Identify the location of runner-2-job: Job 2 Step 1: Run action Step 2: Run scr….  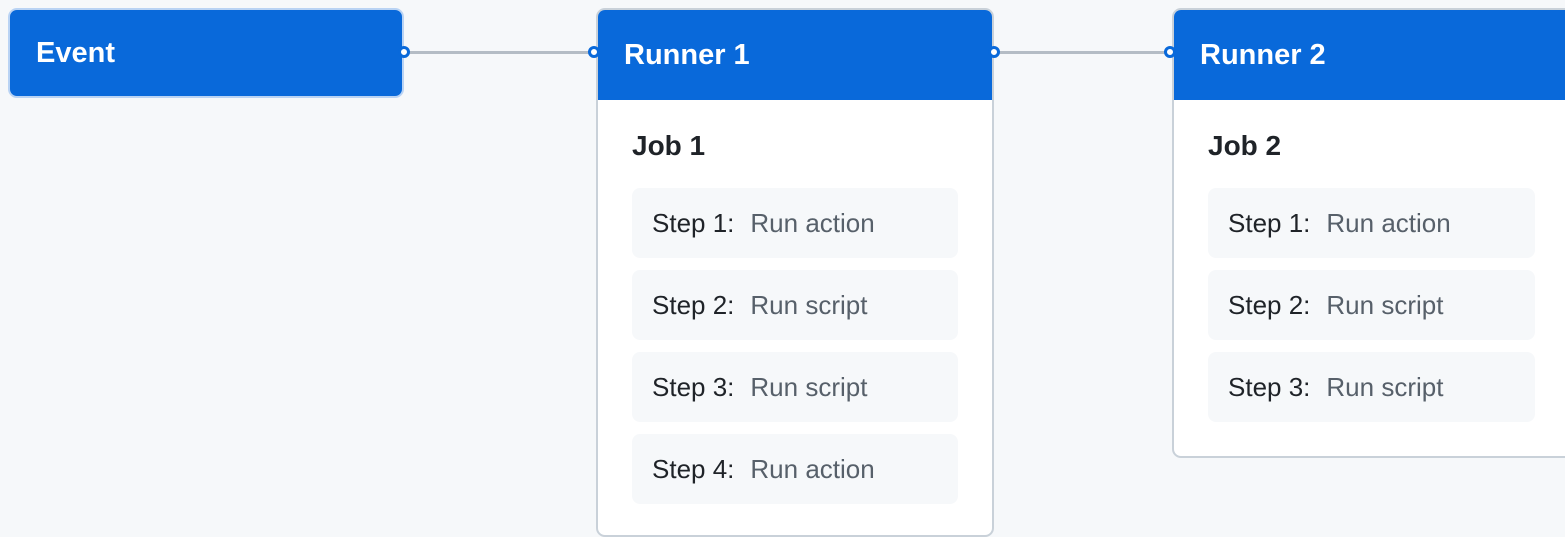
(1369, 261).